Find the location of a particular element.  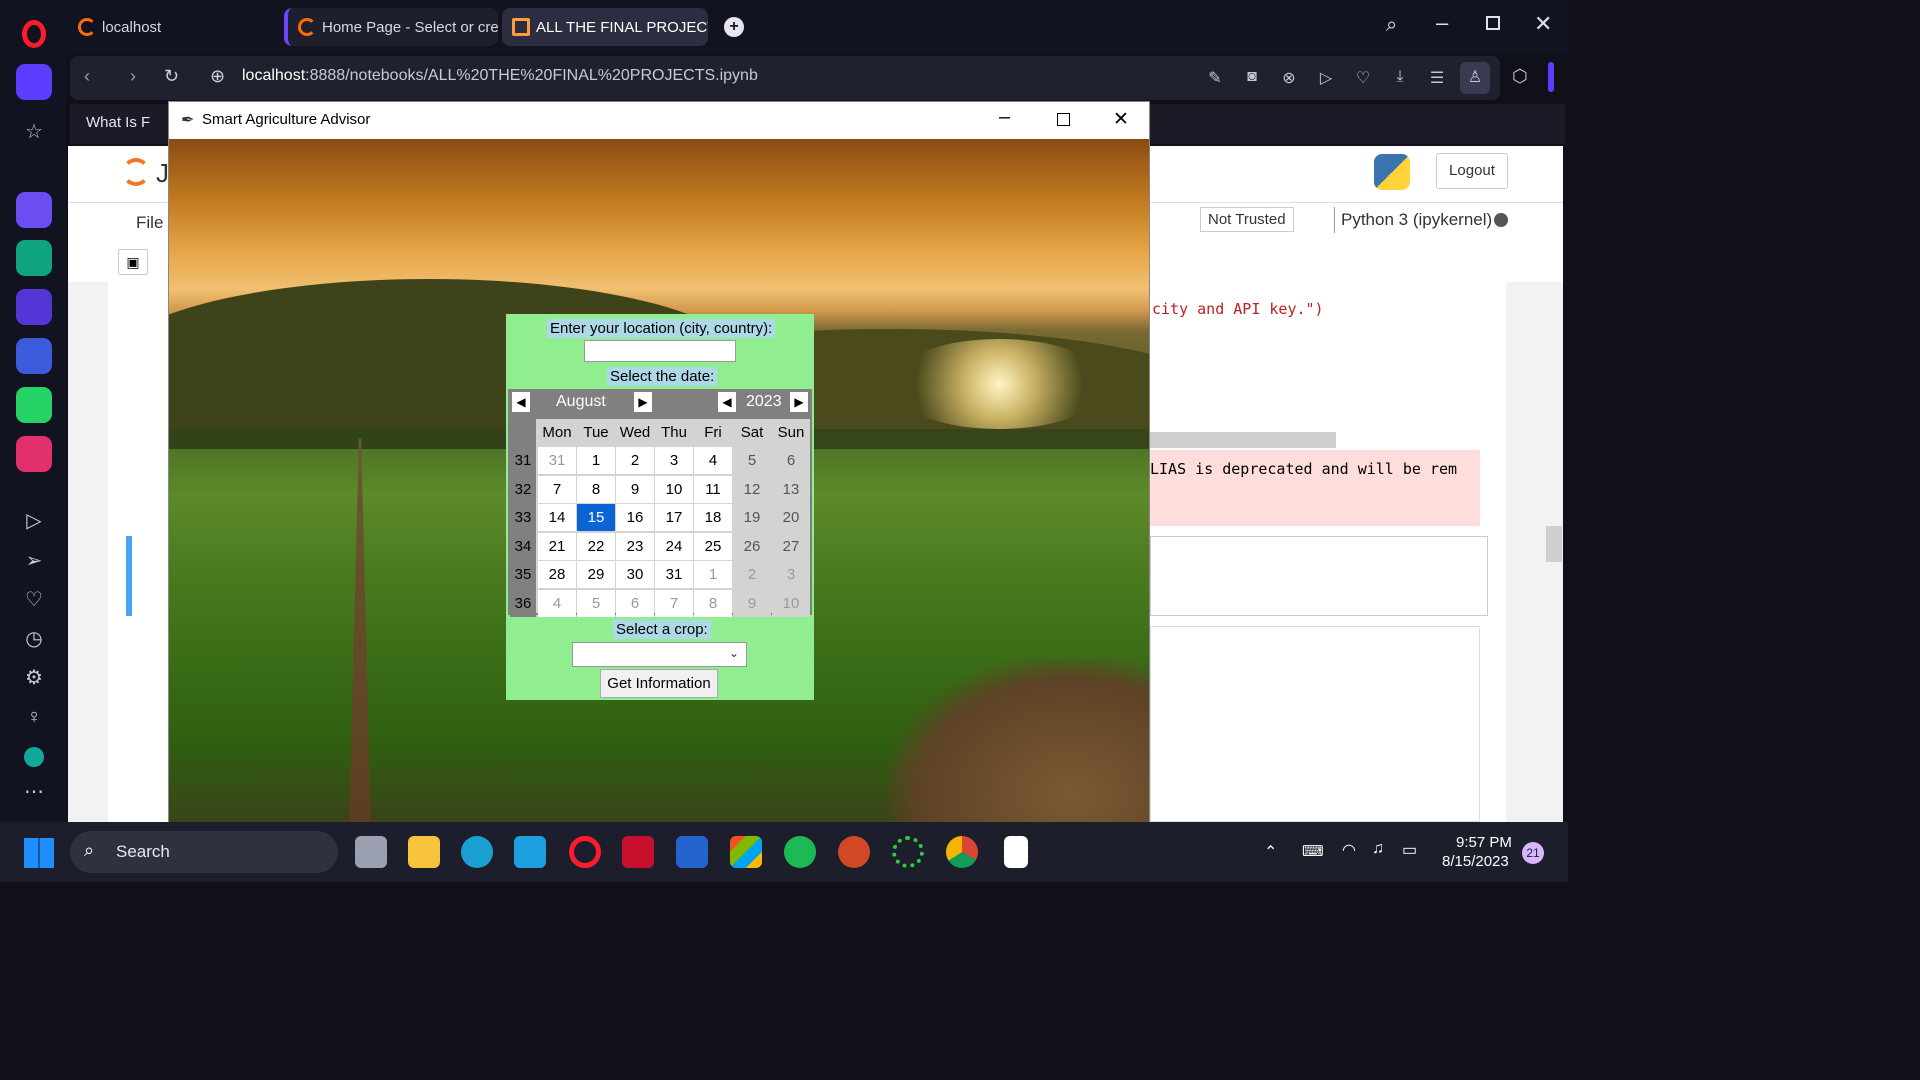

calendar-day-selected: 15 is located at coordinates (596, 517).